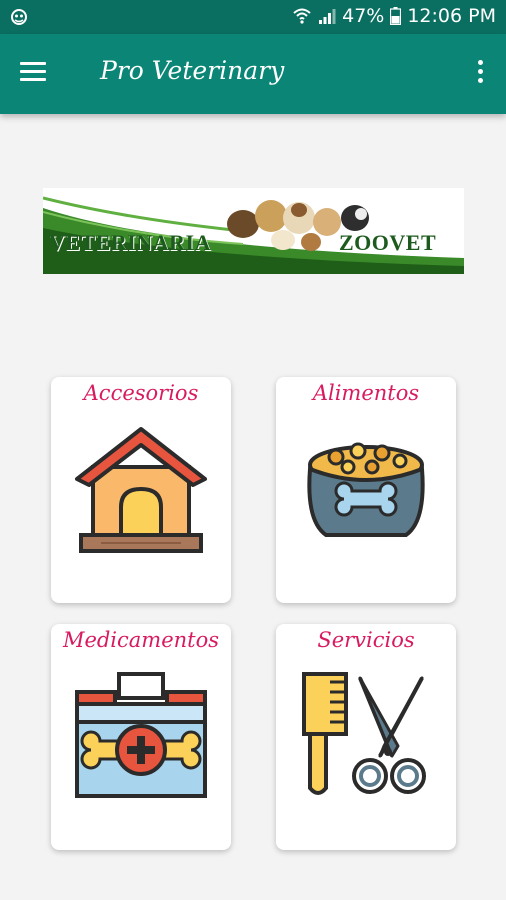 This screenshot has height=900, width=506. I want to click on more-vert-icon, so click(480, 75).